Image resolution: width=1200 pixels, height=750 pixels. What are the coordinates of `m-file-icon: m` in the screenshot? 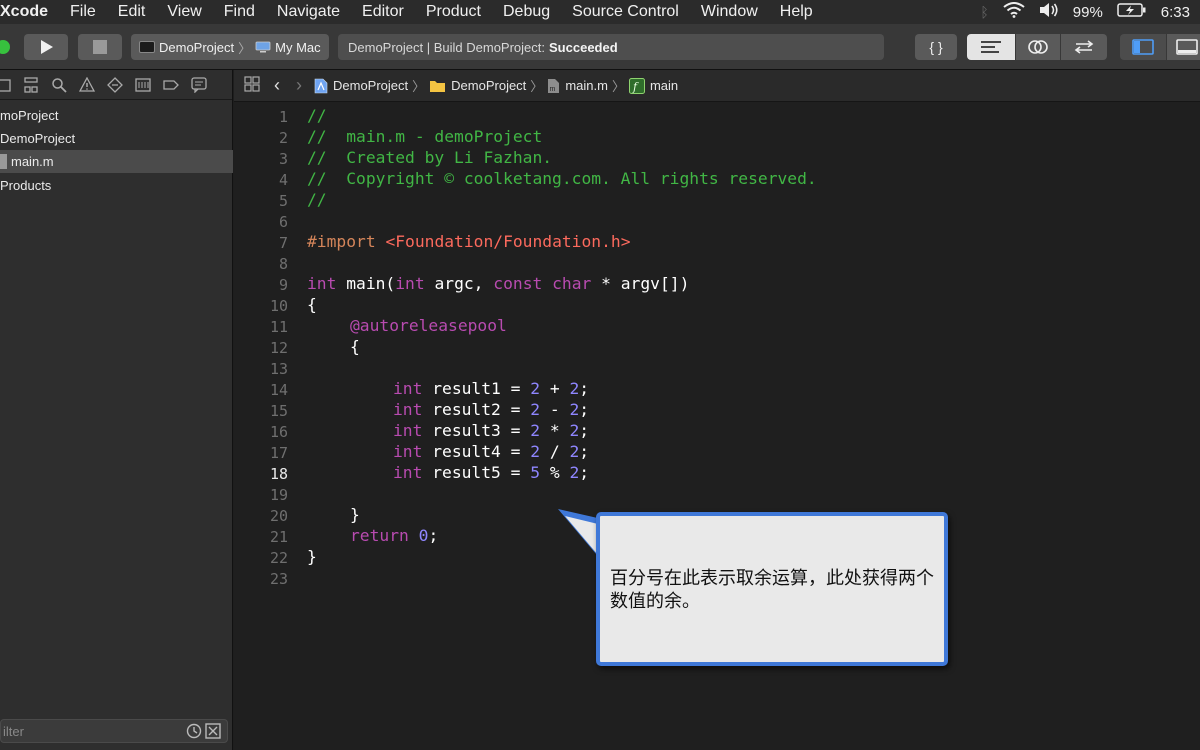 It's located at (554, 85).